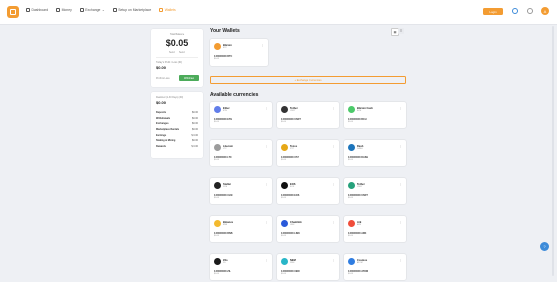  I want to click on today-profit-value: $0.00, so click(161, 67).